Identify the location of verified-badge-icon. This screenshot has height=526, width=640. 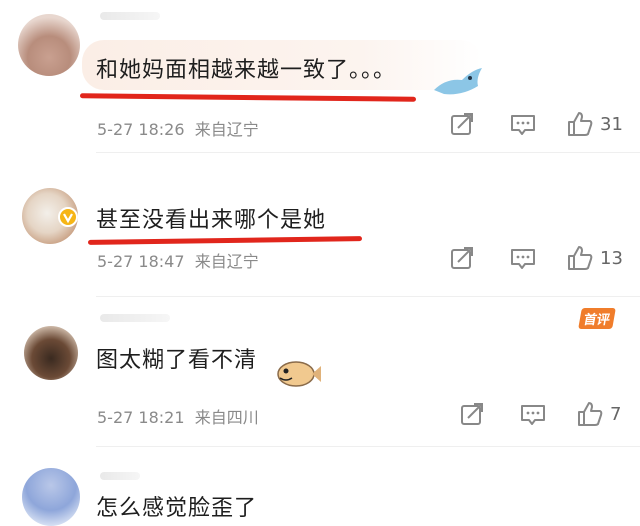
(68, 217).